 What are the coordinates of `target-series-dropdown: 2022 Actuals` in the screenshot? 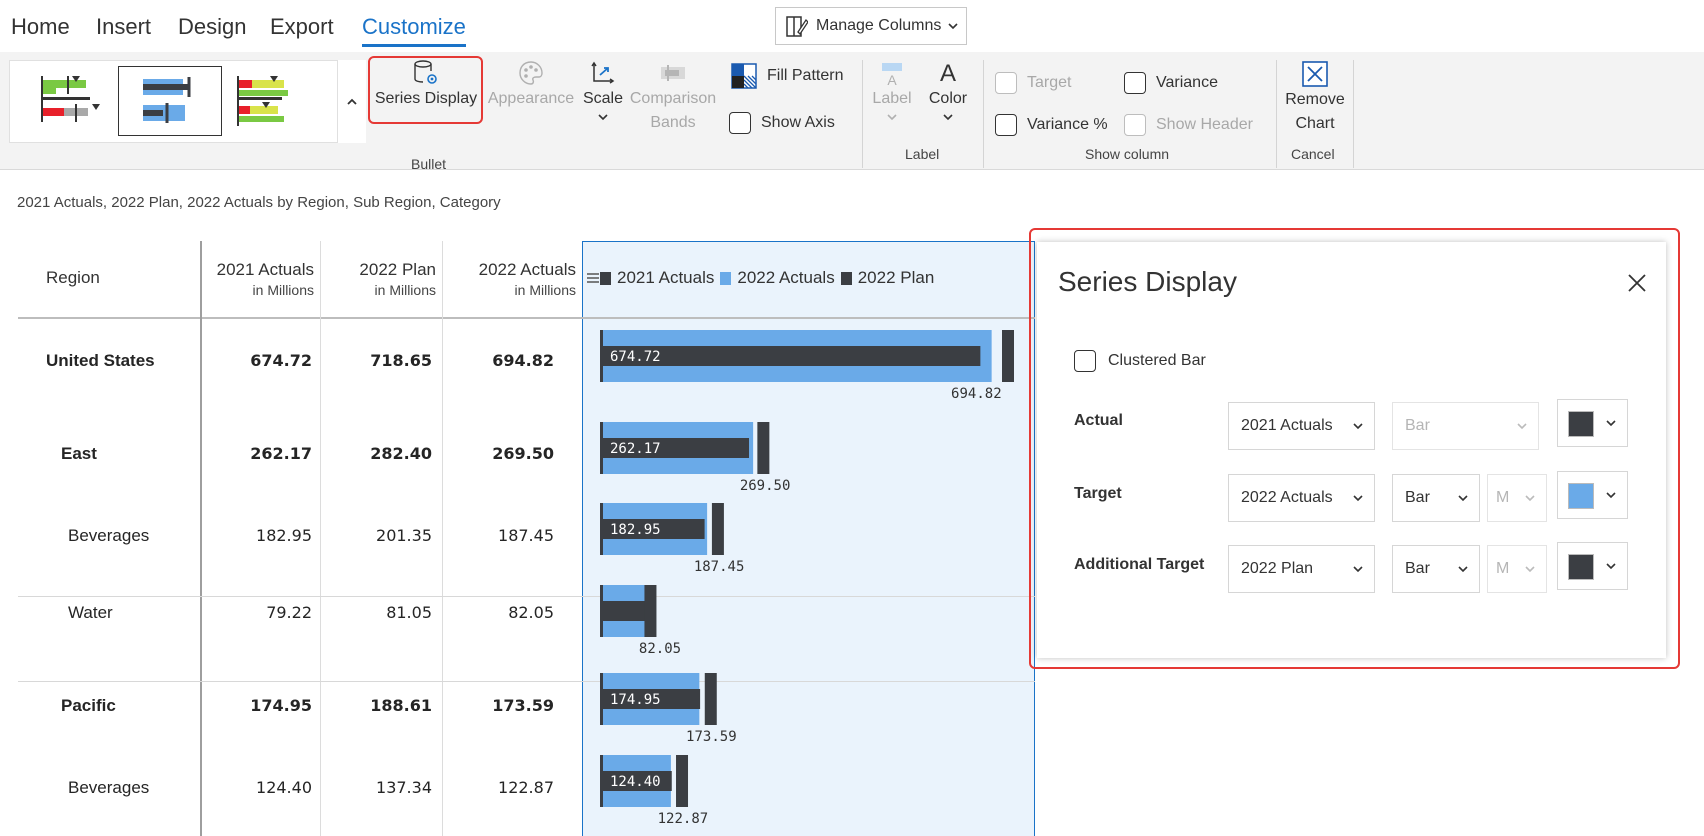 It's located at (1301, 498).